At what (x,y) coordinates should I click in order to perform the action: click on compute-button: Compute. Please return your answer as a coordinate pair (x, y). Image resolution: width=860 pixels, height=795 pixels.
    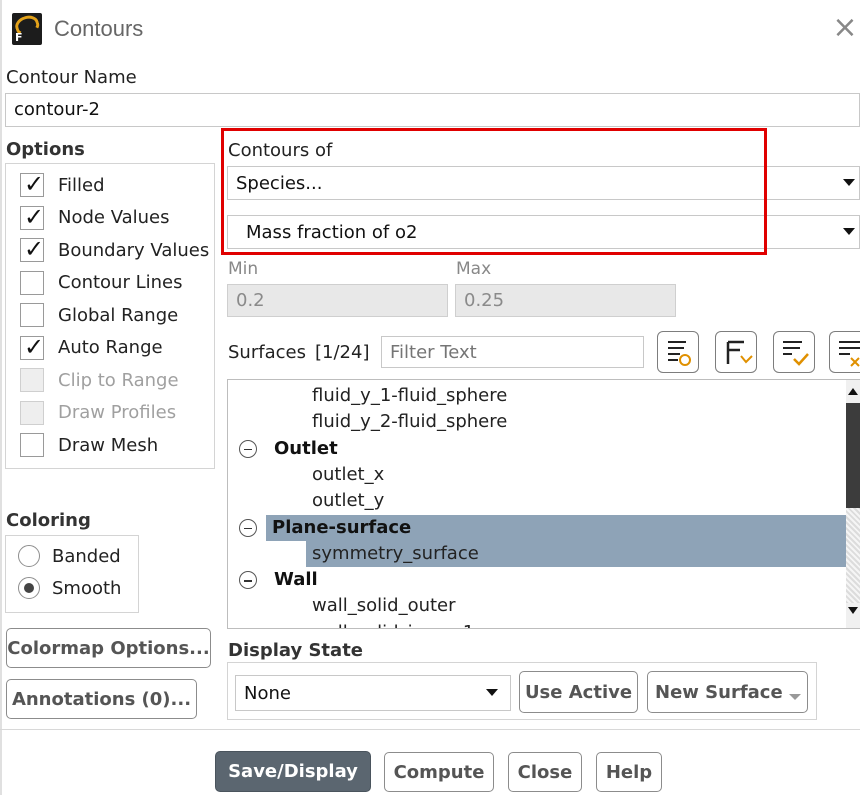
    Looking at the image, I should click on (439, 772).